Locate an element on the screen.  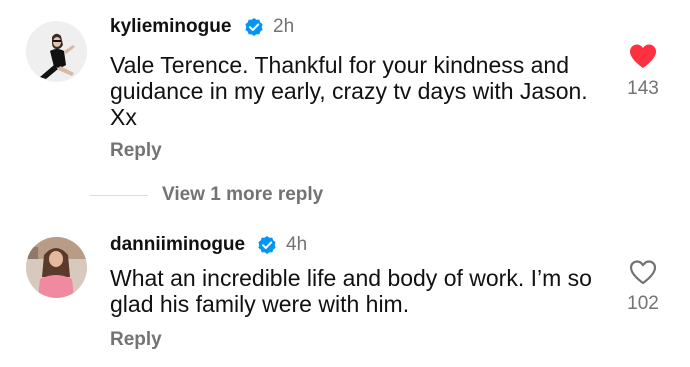
view-more-replies-label: View 1 more reply is located at coordinates (242, 195).